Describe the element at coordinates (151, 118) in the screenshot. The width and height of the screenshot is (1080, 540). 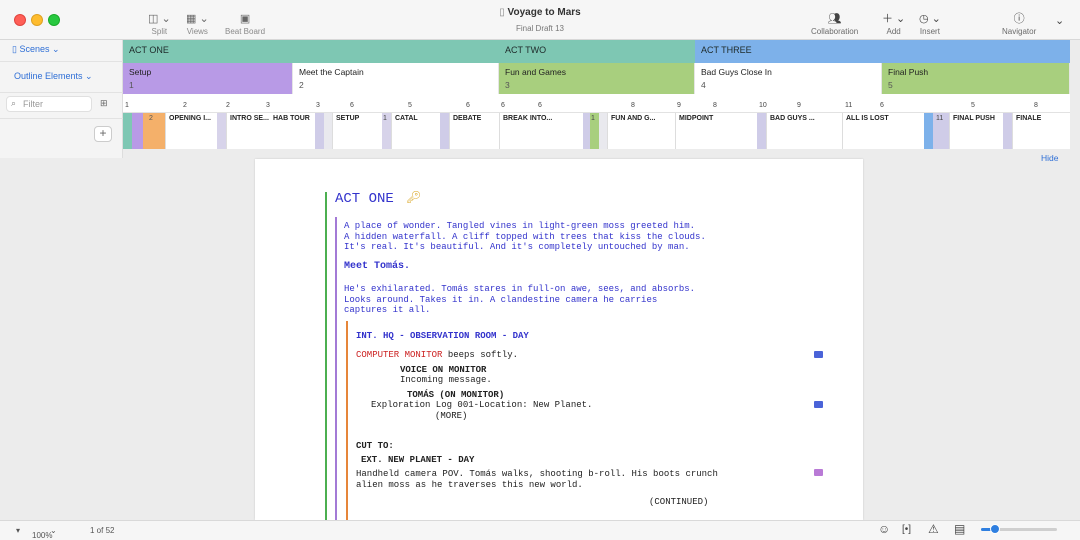
I see `scene-card-label: 2` at that location.